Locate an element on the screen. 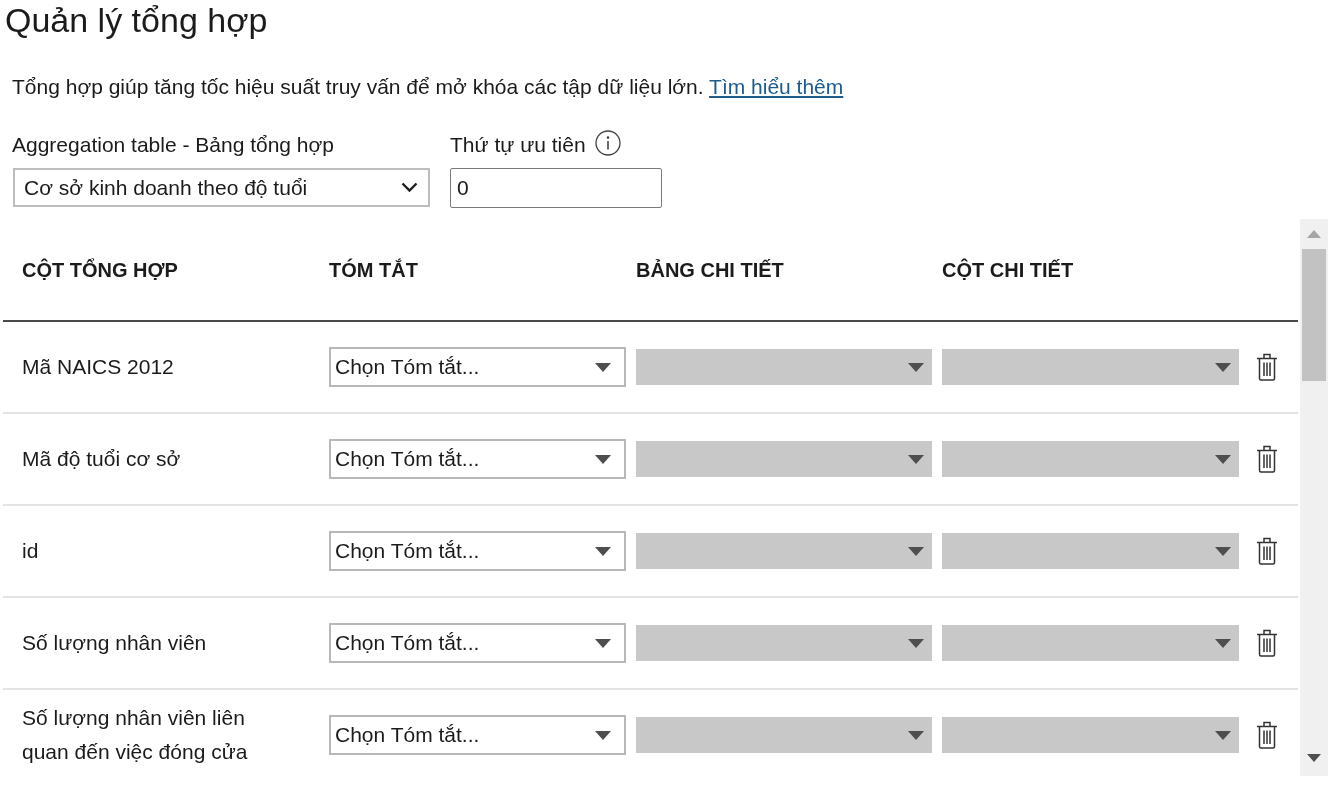  chevron-icon is located at coordinates (409, 187).